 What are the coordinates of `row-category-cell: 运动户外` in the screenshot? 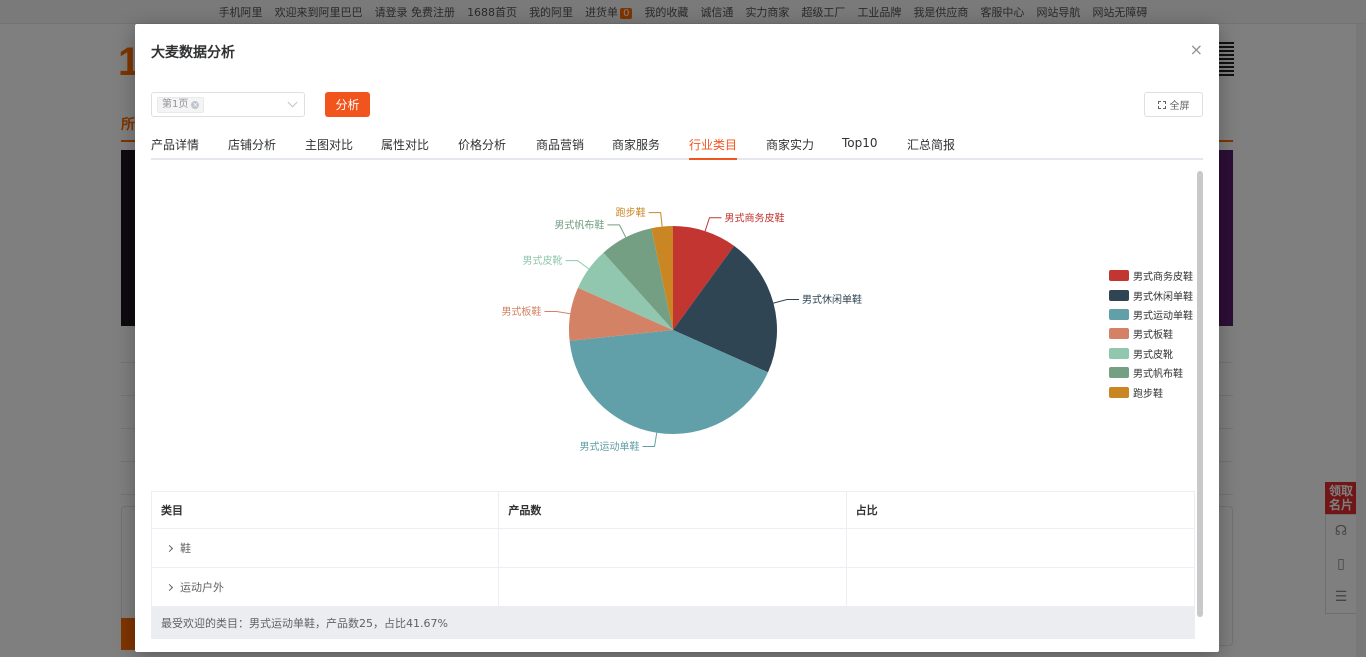 It's located at (326, 587).